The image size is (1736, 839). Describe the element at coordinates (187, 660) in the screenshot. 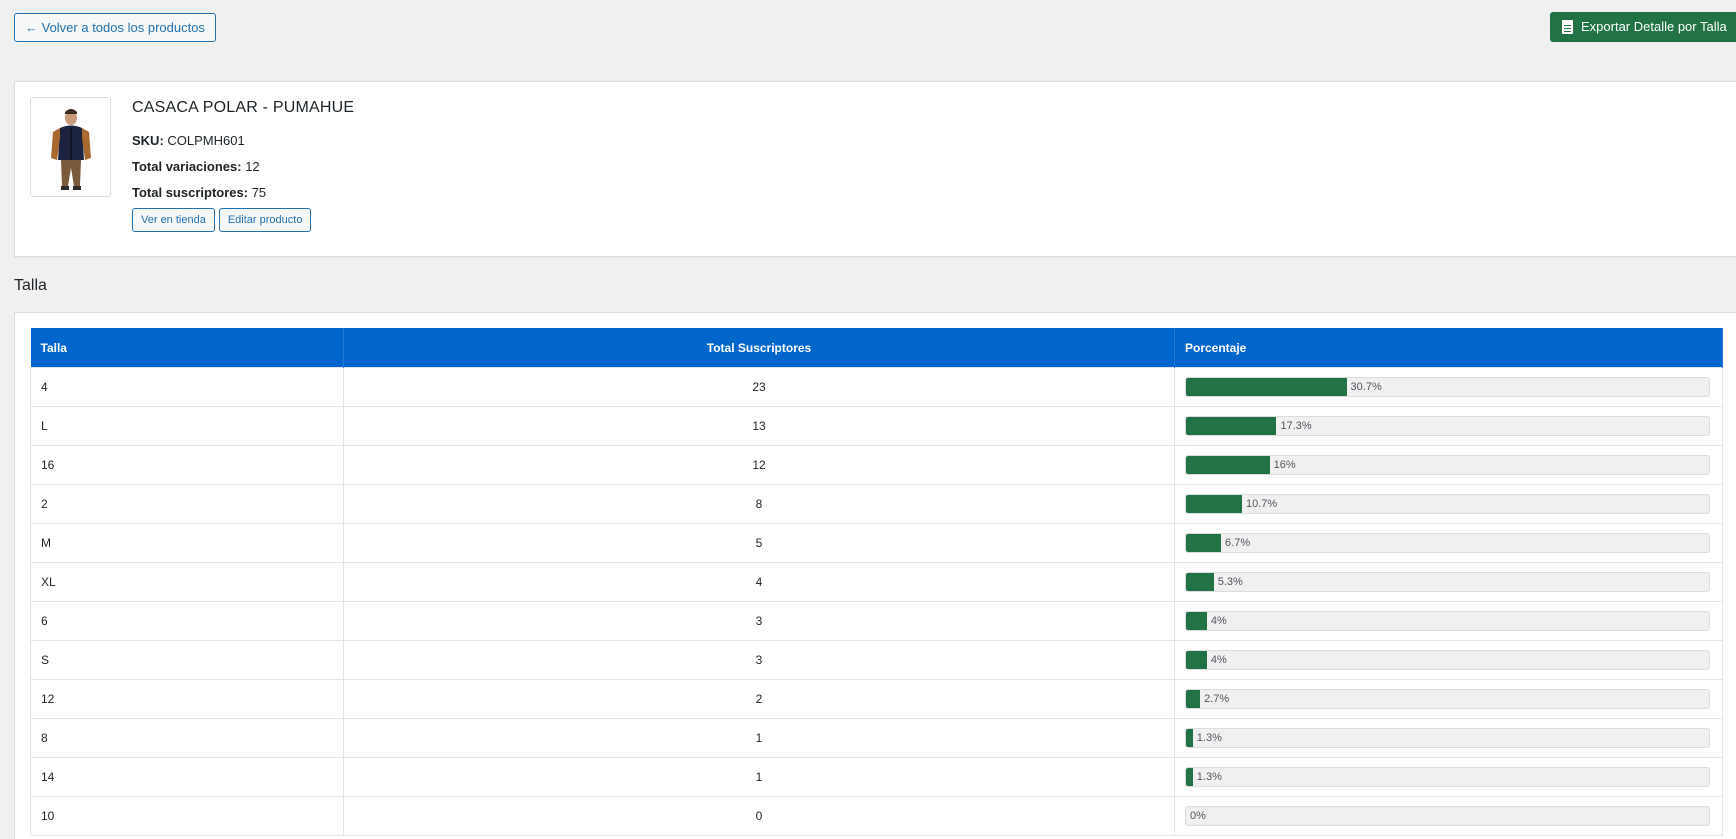

I see `size-cell: S` at that location.